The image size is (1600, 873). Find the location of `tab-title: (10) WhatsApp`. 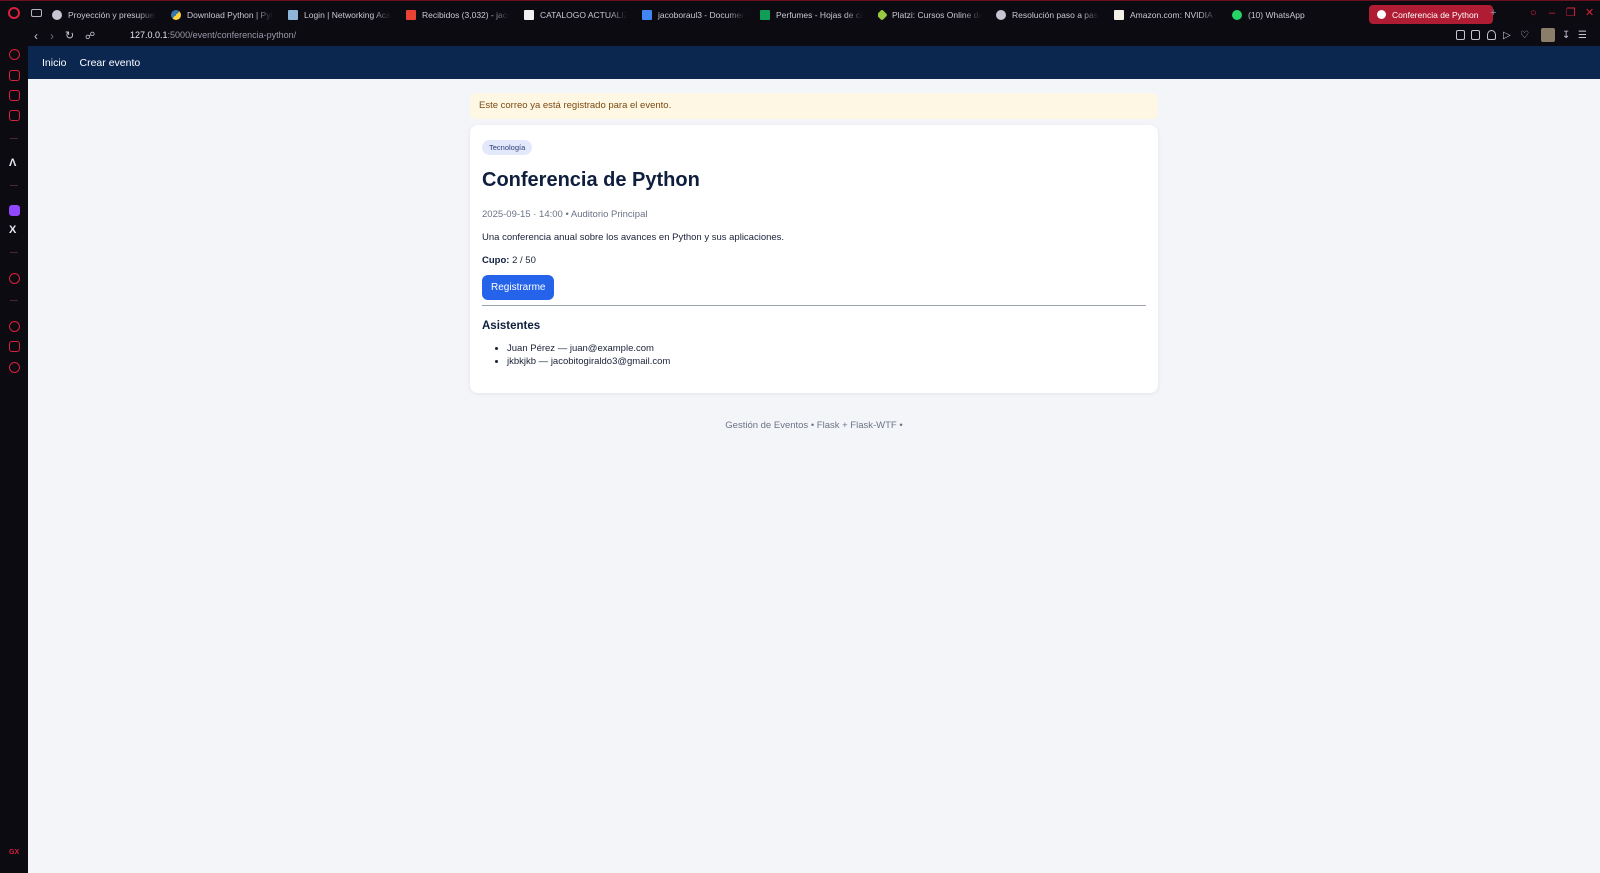

tab-title: (10) WhatsApp is located at coordinates (1276, 14).